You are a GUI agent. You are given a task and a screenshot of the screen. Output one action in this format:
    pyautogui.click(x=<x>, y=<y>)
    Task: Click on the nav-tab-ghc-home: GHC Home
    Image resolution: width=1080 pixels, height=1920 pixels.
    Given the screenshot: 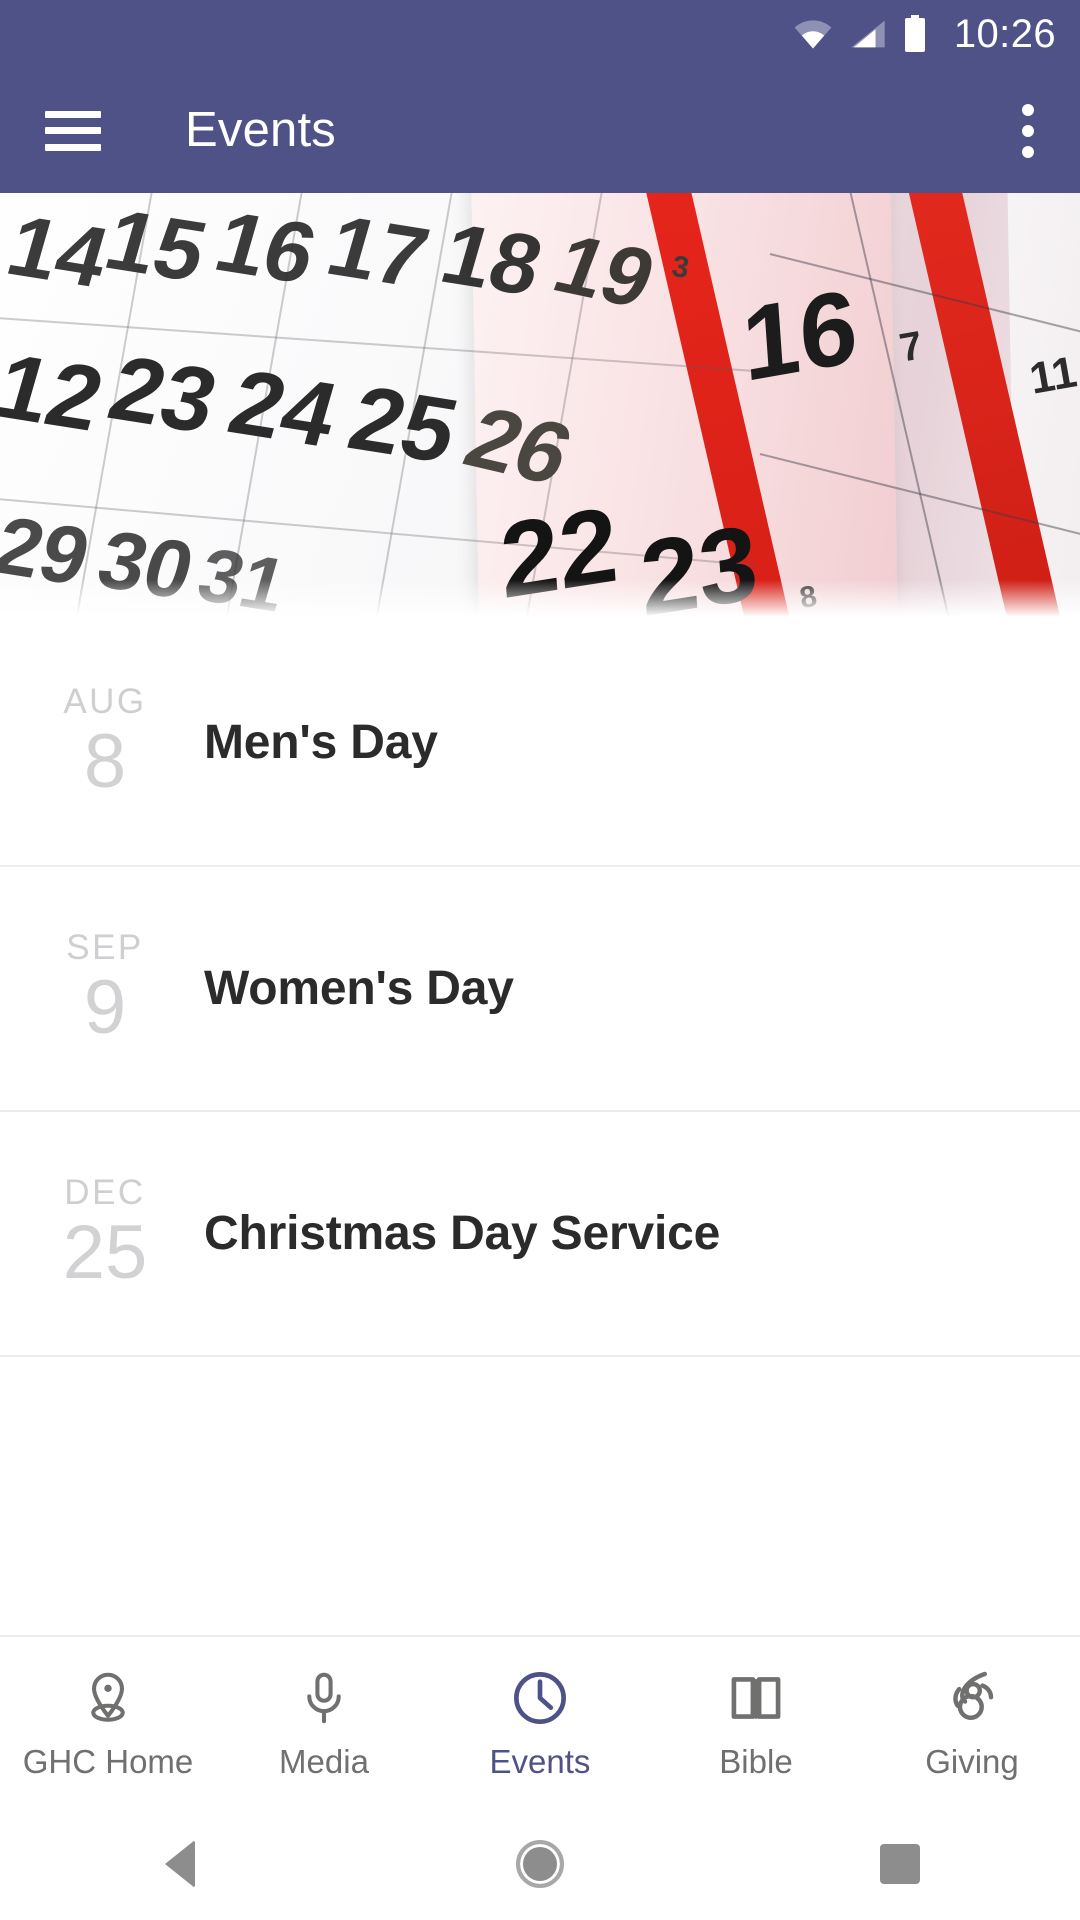 What is the action you would take?
    pyautogui.click(x=108, y=1722)
    